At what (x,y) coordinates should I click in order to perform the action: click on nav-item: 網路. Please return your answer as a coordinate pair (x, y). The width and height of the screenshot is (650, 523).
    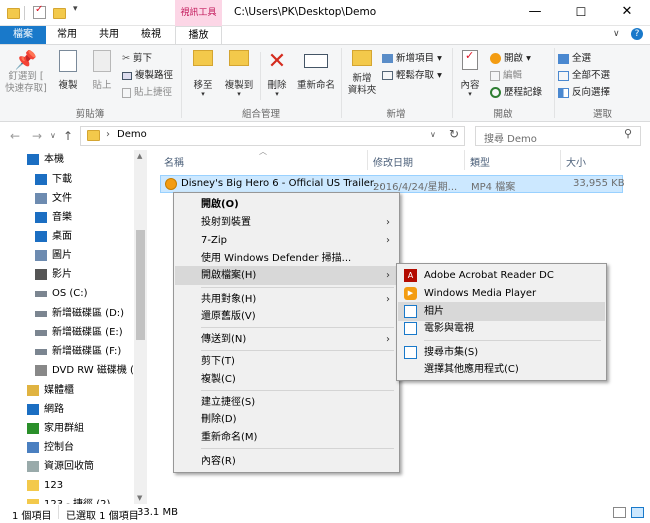
    Looking at the image, I should click on (67, 409).